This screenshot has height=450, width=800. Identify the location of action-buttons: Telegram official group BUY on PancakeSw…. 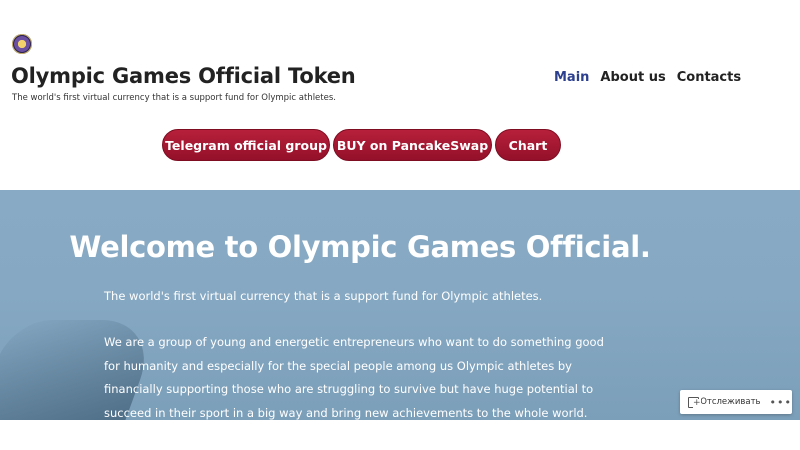
(361, 145).